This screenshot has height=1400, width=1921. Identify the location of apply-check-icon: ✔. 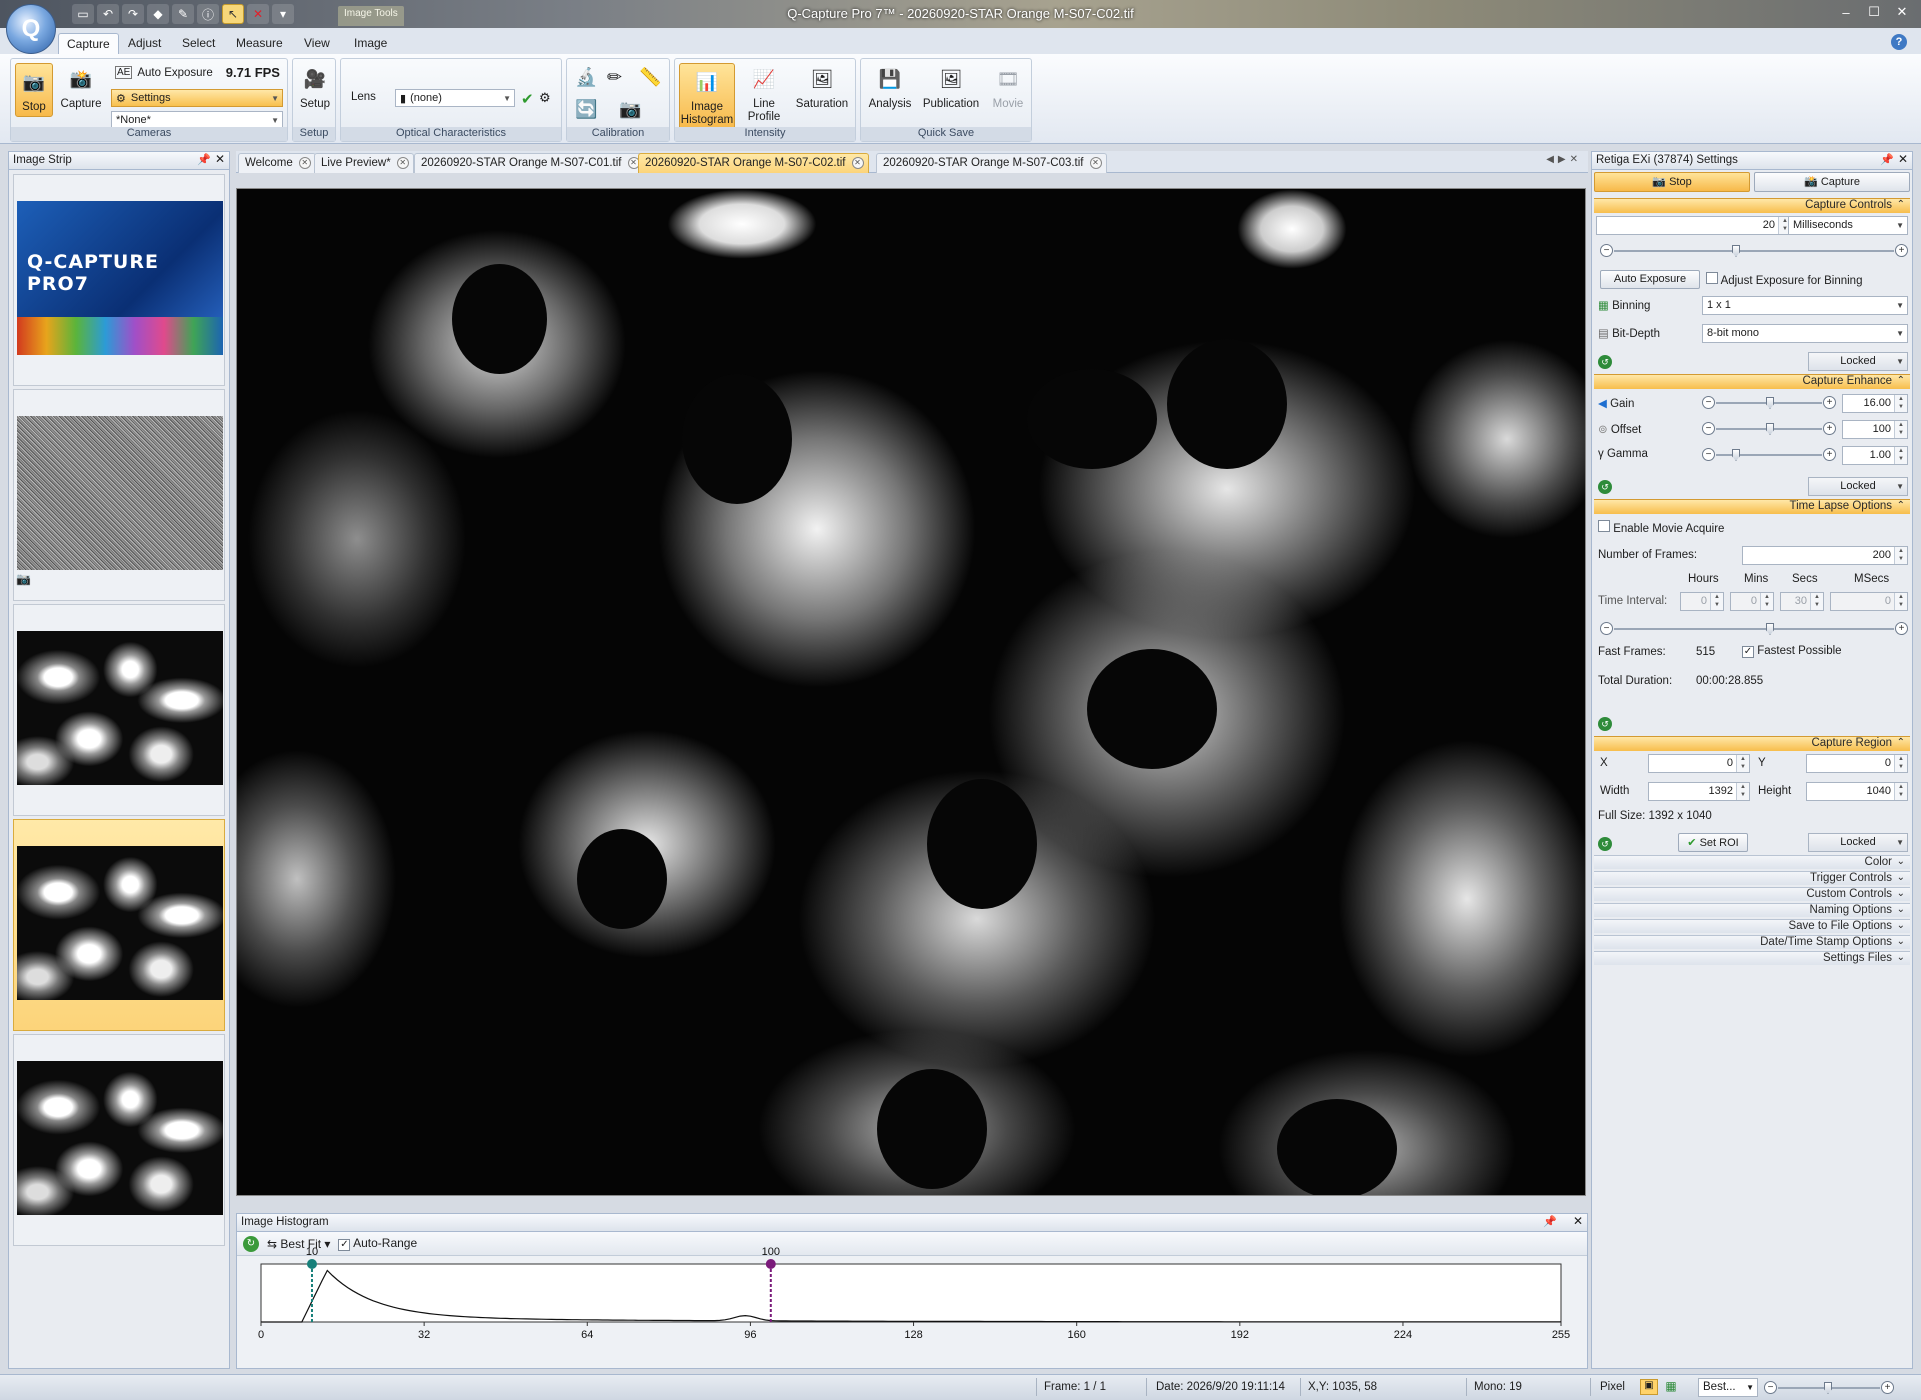
(527, 99).